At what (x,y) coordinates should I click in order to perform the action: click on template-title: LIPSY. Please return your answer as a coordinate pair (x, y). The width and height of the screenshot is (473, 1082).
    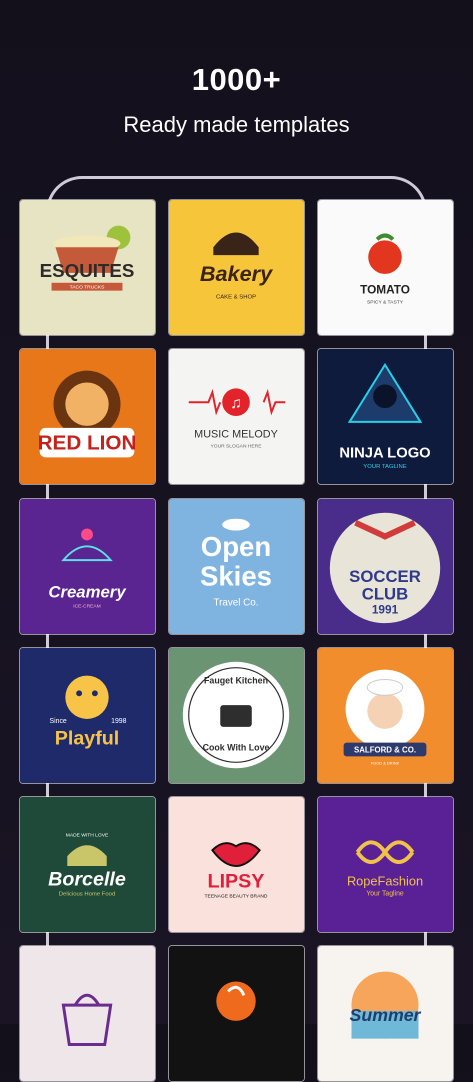
    Looking at the image, I should click on (236, 882).